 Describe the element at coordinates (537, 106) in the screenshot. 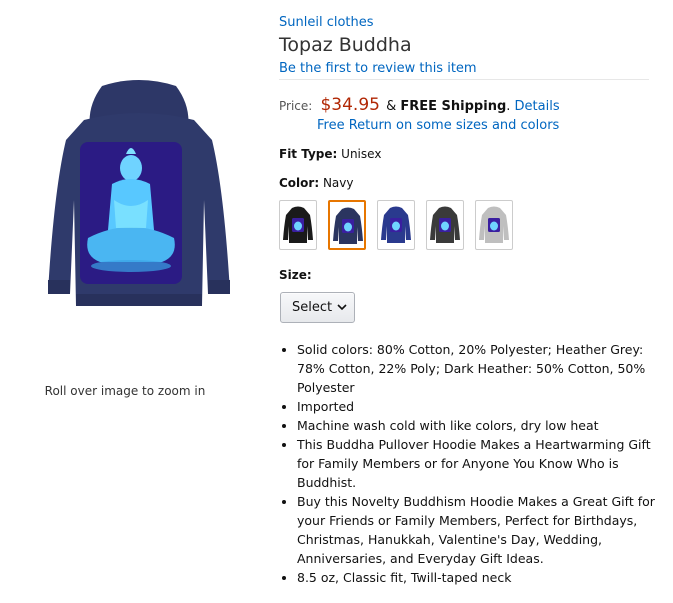

I see `shipping-details-link: Details` at that location.